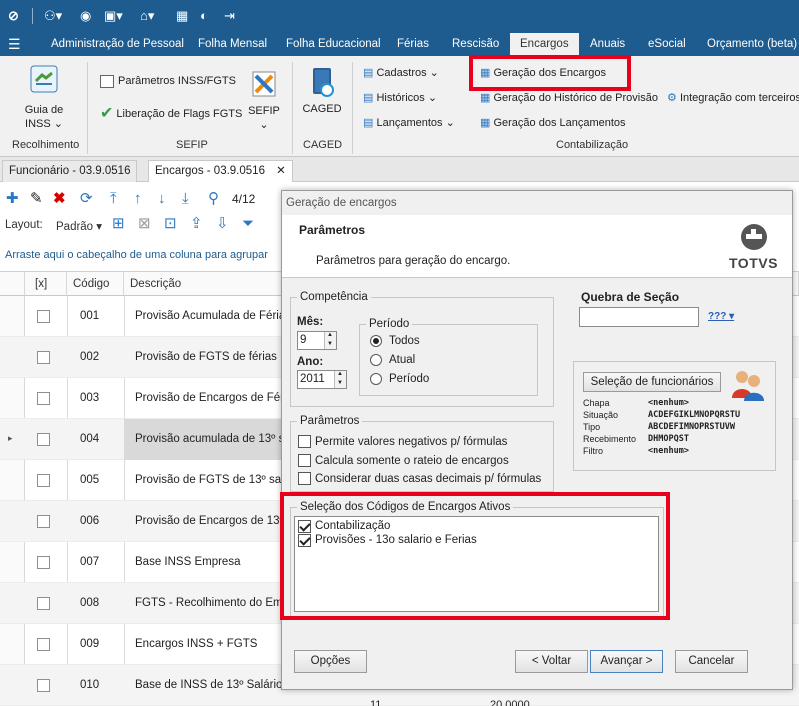 This screenshot has width=799, height=706. What do you see at coordinates (113, 16) in the screenshot?
I see `calendar-icon: ▣▾` at bounding box center [113, 16].